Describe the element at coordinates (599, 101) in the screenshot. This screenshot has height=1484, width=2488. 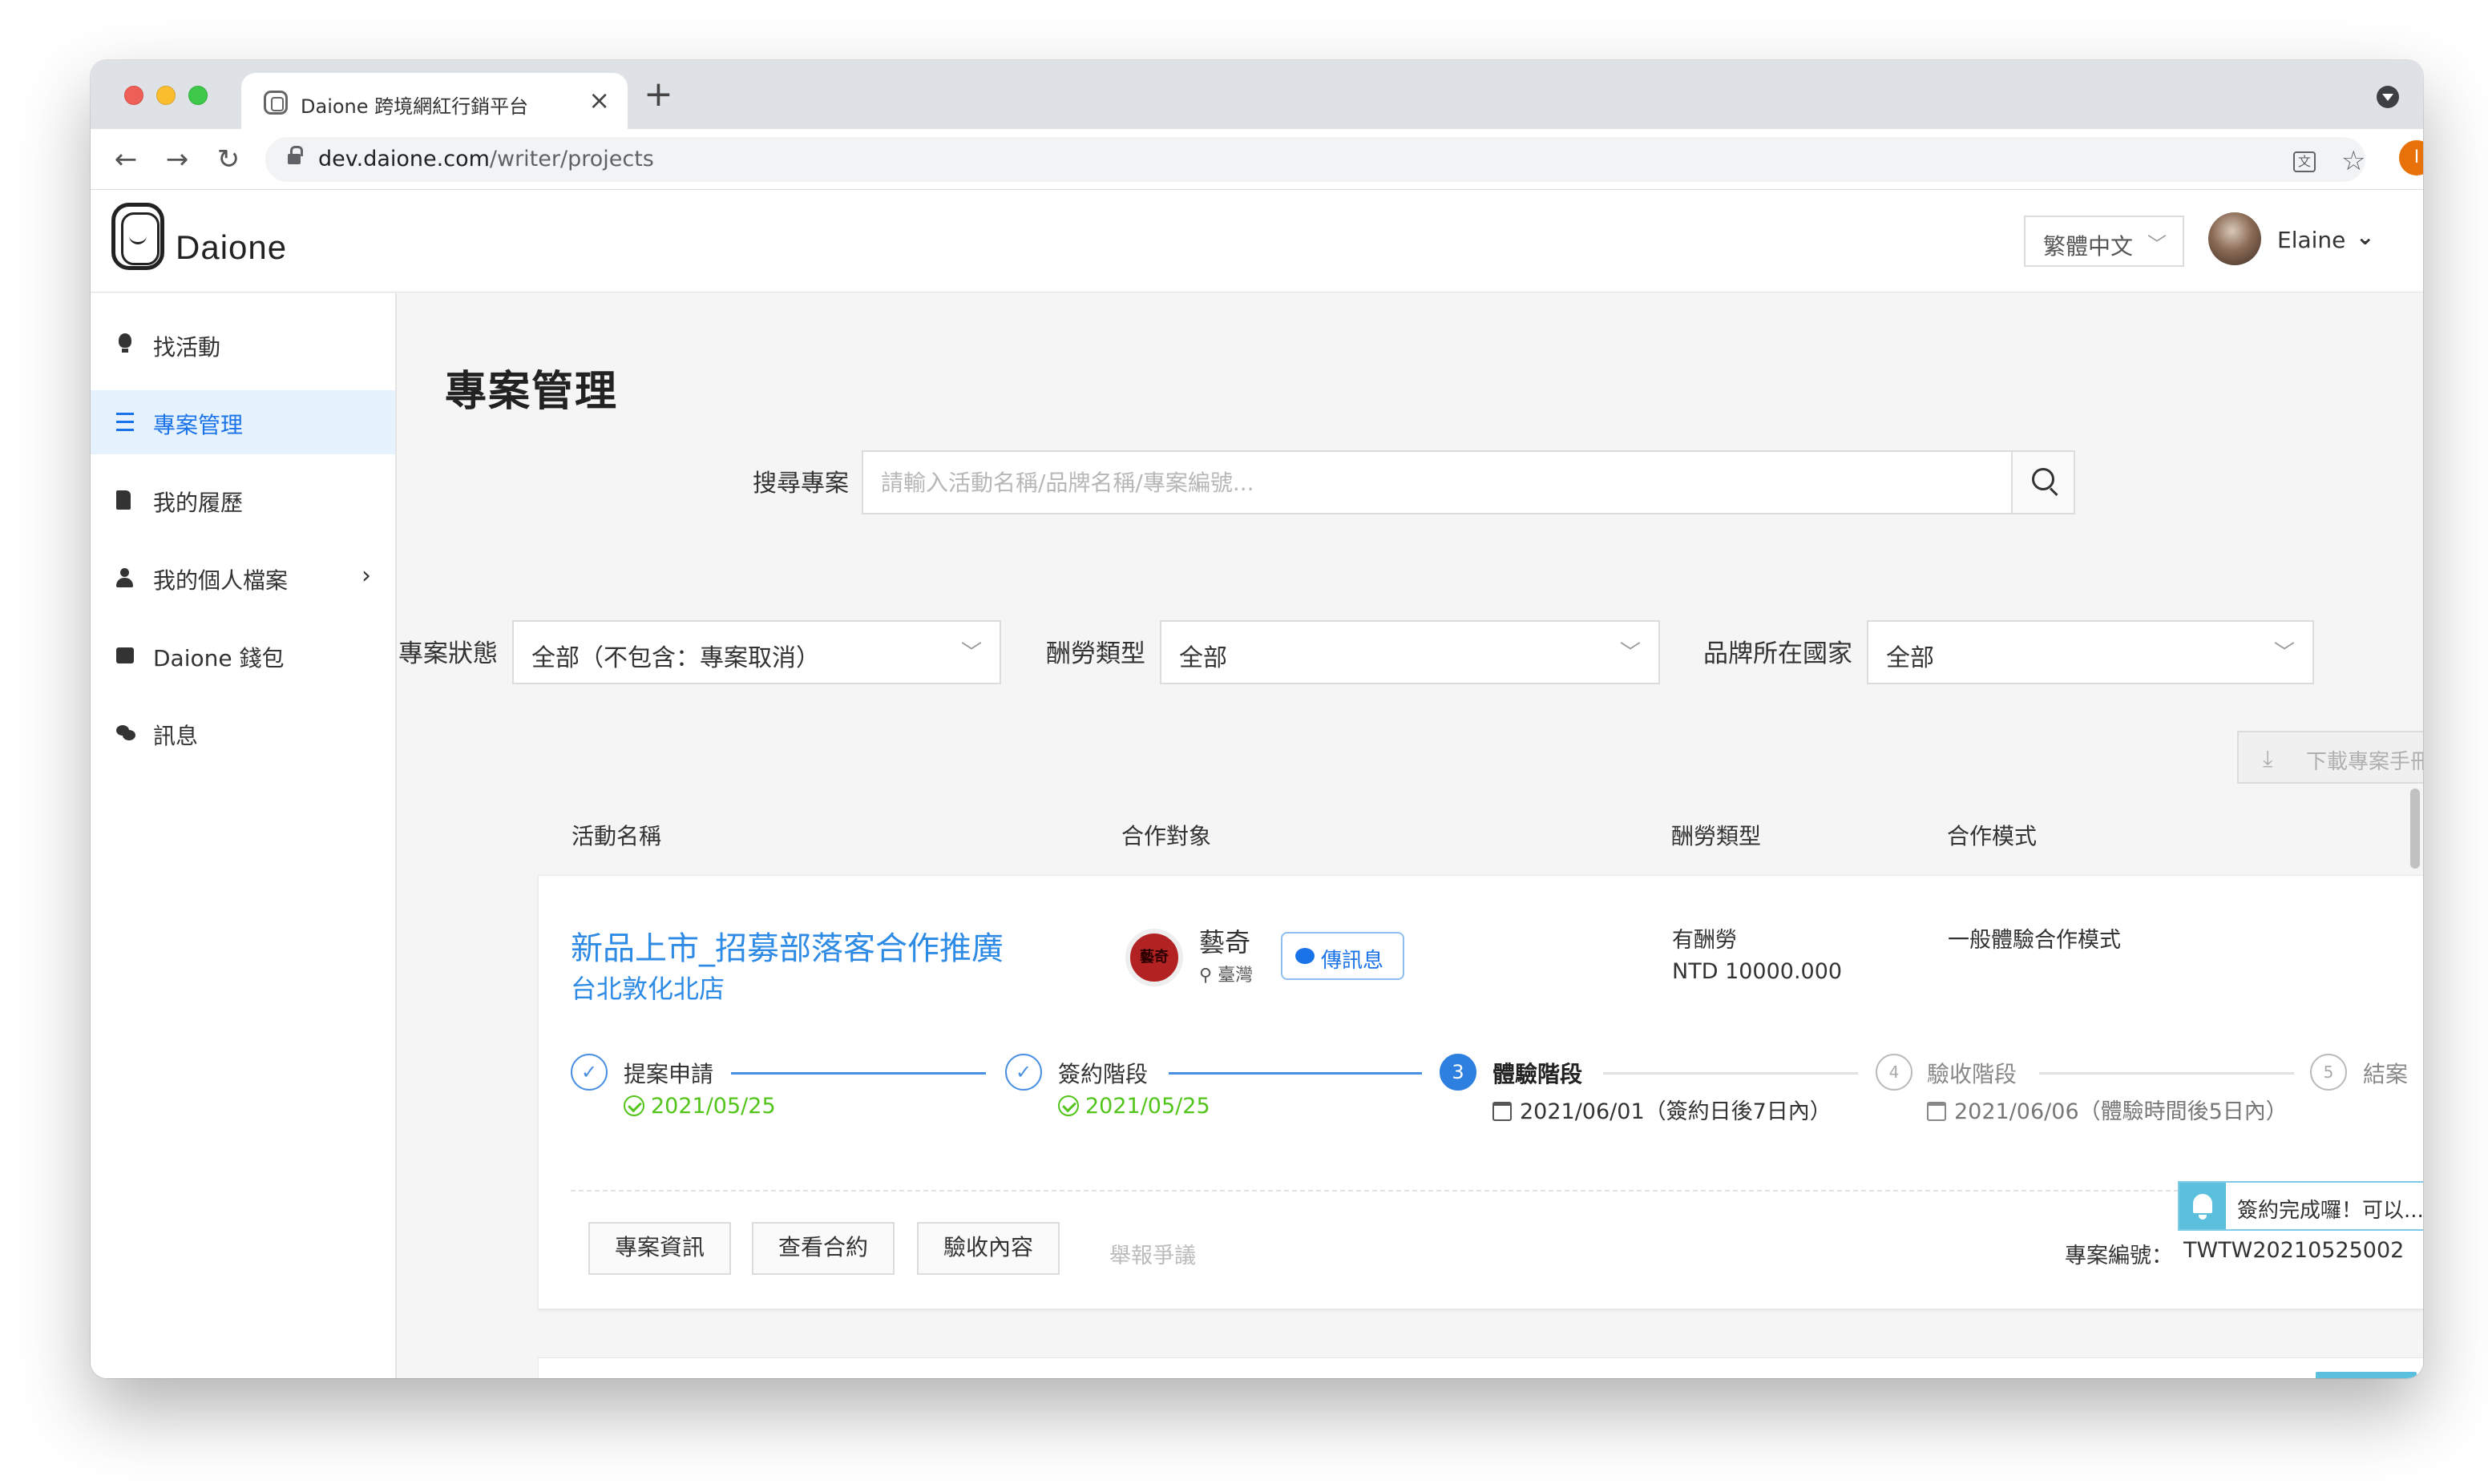
I see `tab-close-icon: ×` at that location.